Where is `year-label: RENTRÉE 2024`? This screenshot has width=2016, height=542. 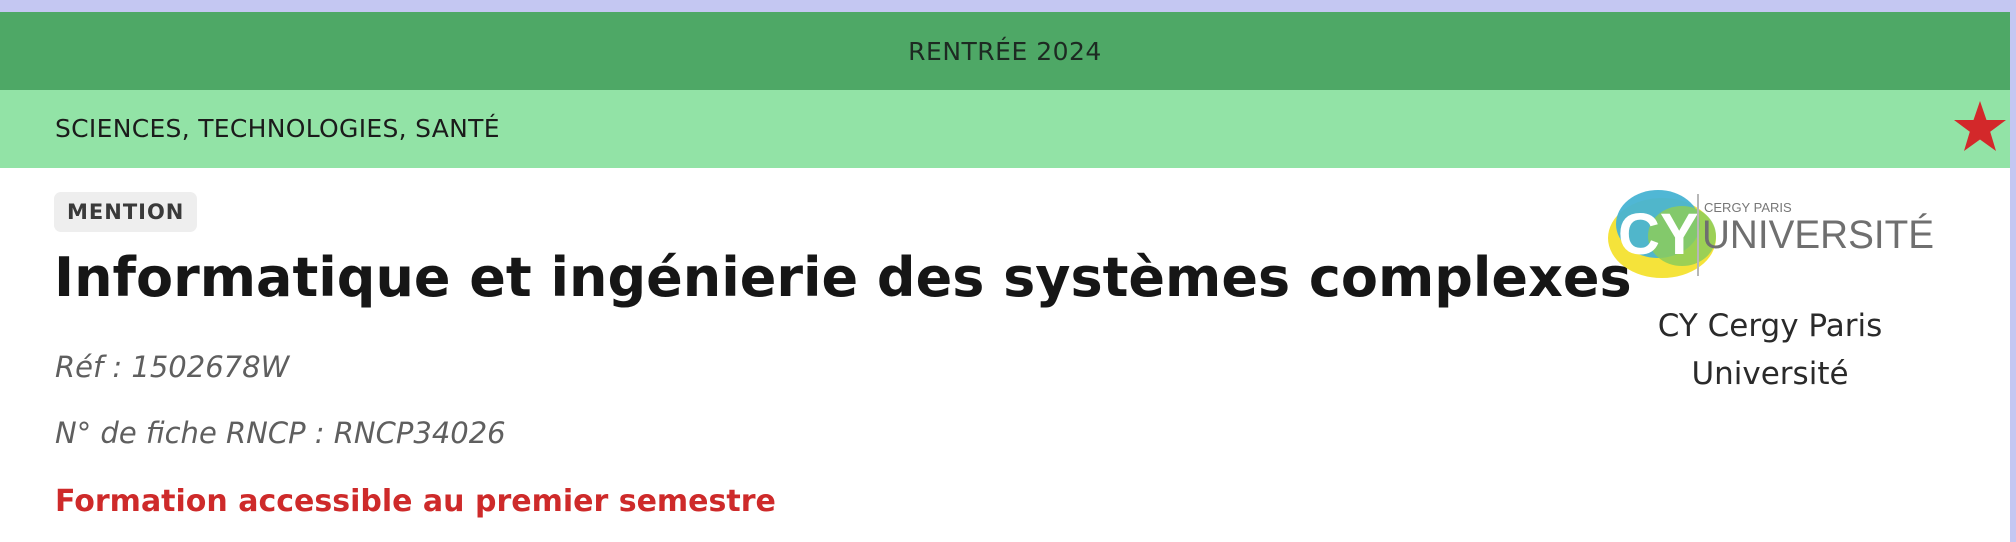 year-label: RENTRÉE 2024 is located at coordinates (1005, 51).